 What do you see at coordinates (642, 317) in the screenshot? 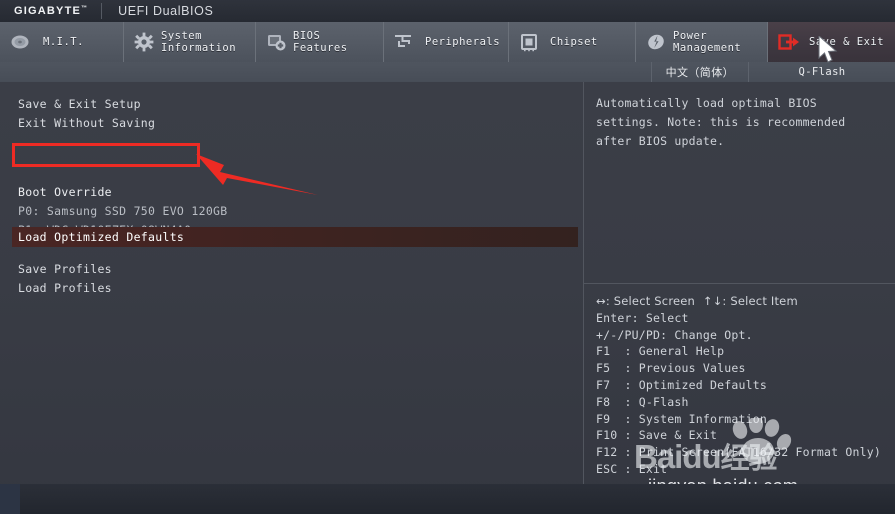
I see `shortcut-line: Enter: Select` at bounding box center [642, 317].